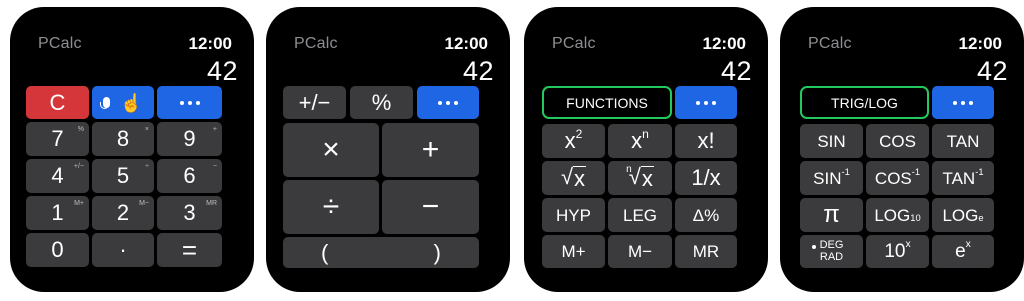 The image size is (1024, 301). I want to click on key-2: 2 M−, so click(123, 213).